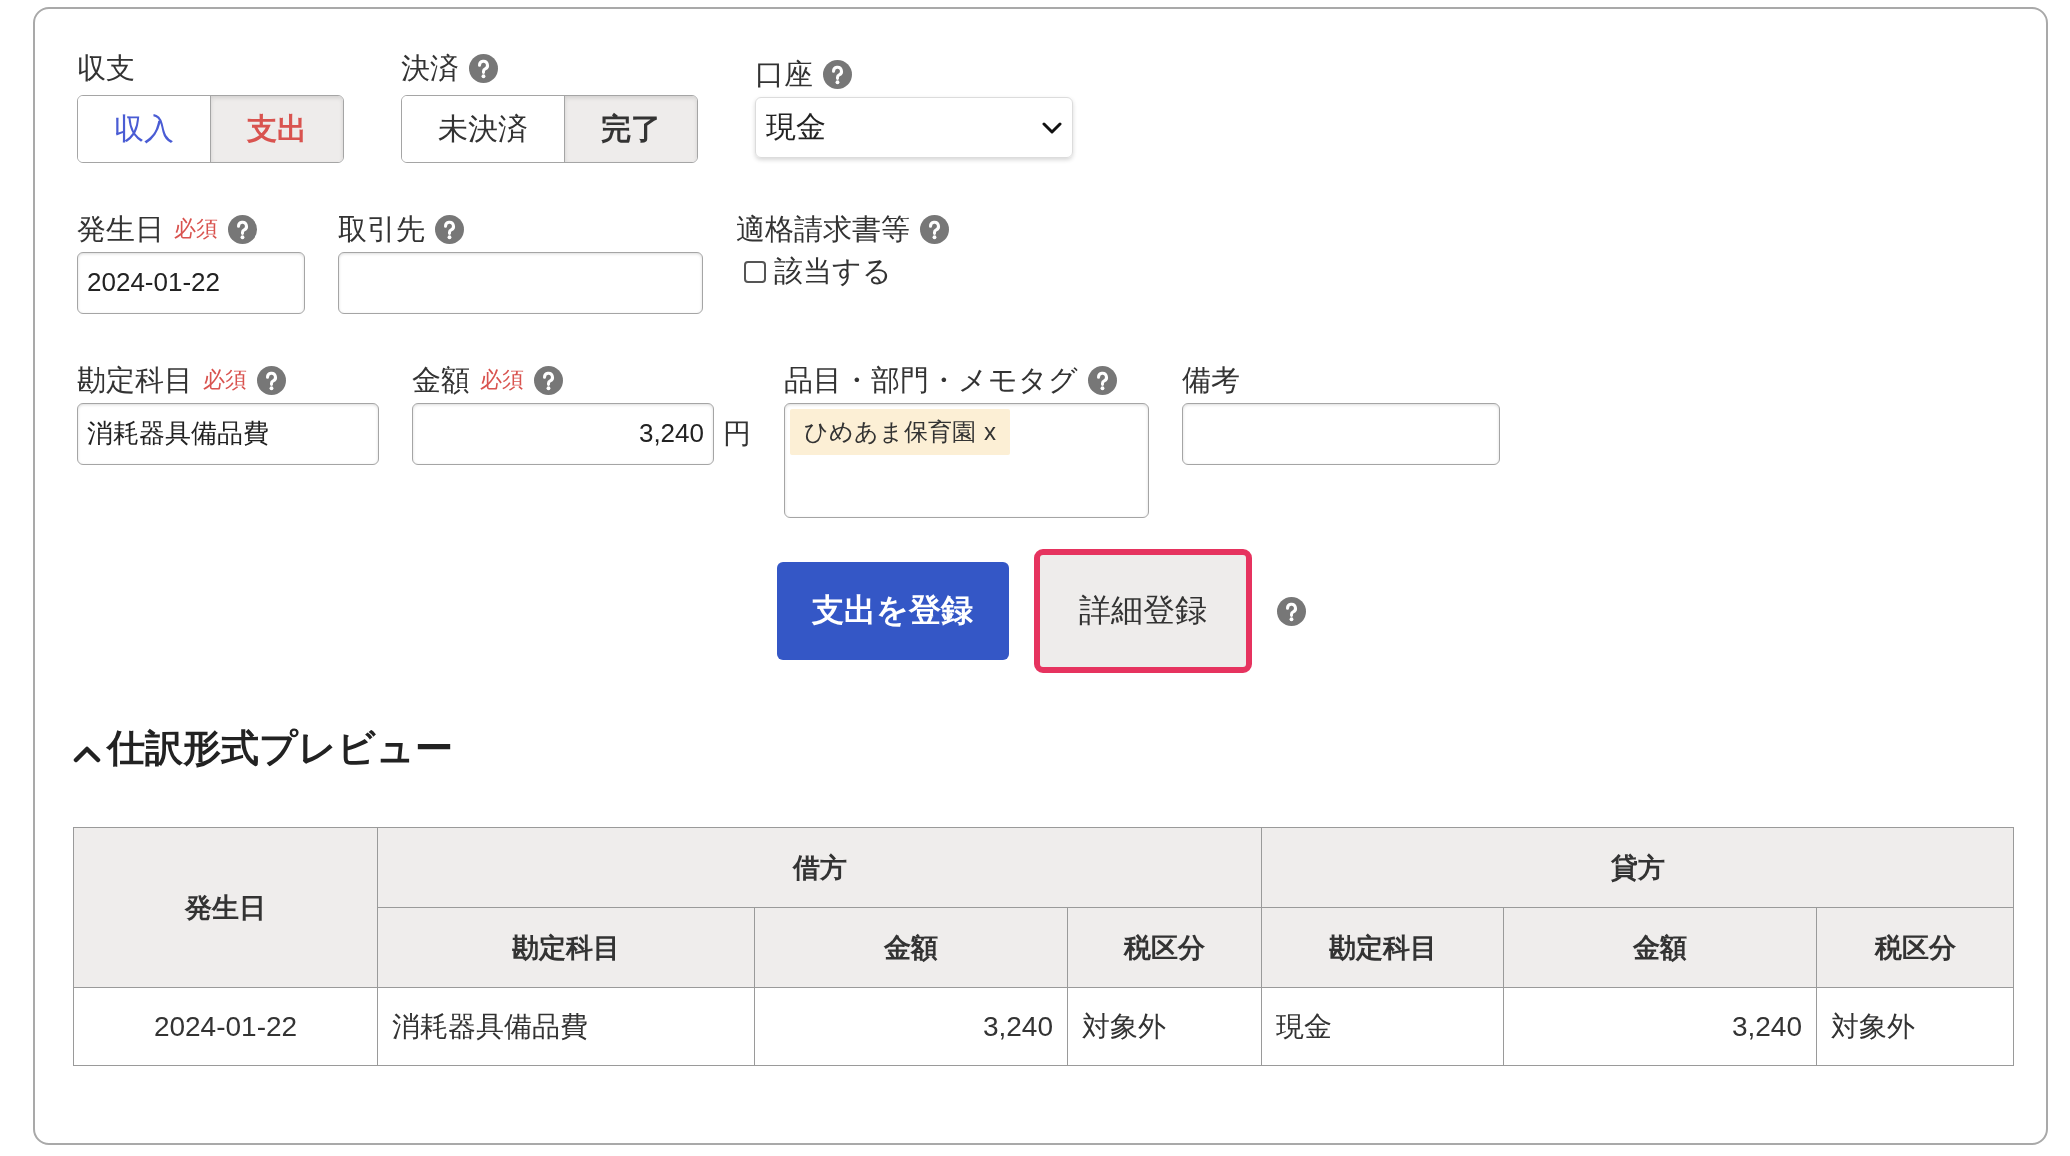 The image size is (2070, 1156). What do you see at coordinates (228, 434) in the screenshot?
I see `input-field: 消耗器具備品費` at bounding box center [228, 434].